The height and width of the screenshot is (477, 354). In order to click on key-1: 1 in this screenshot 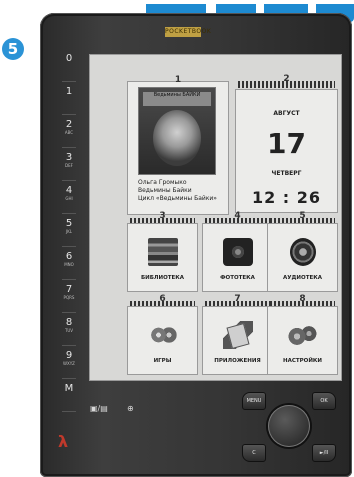, I will do `click(69, 100)`.